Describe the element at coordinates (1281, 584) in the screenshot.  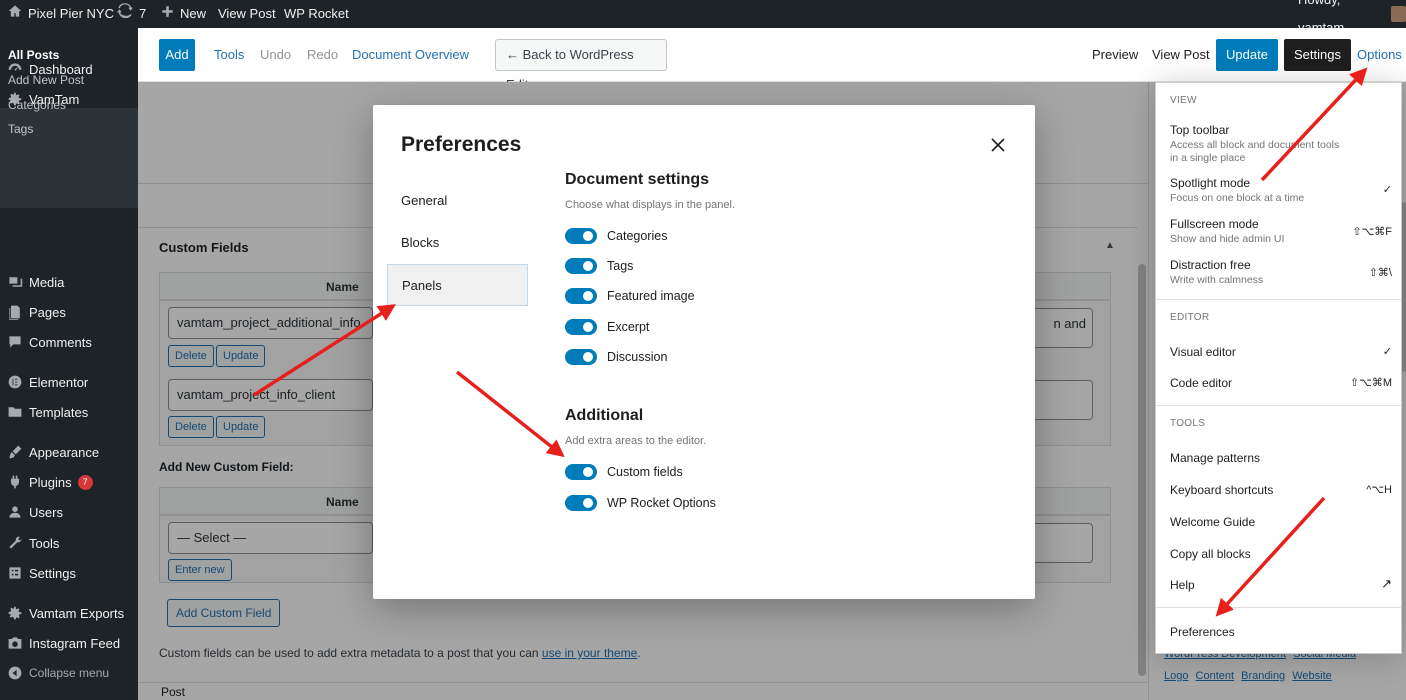
I see `help-item: Help ↗` at that location.